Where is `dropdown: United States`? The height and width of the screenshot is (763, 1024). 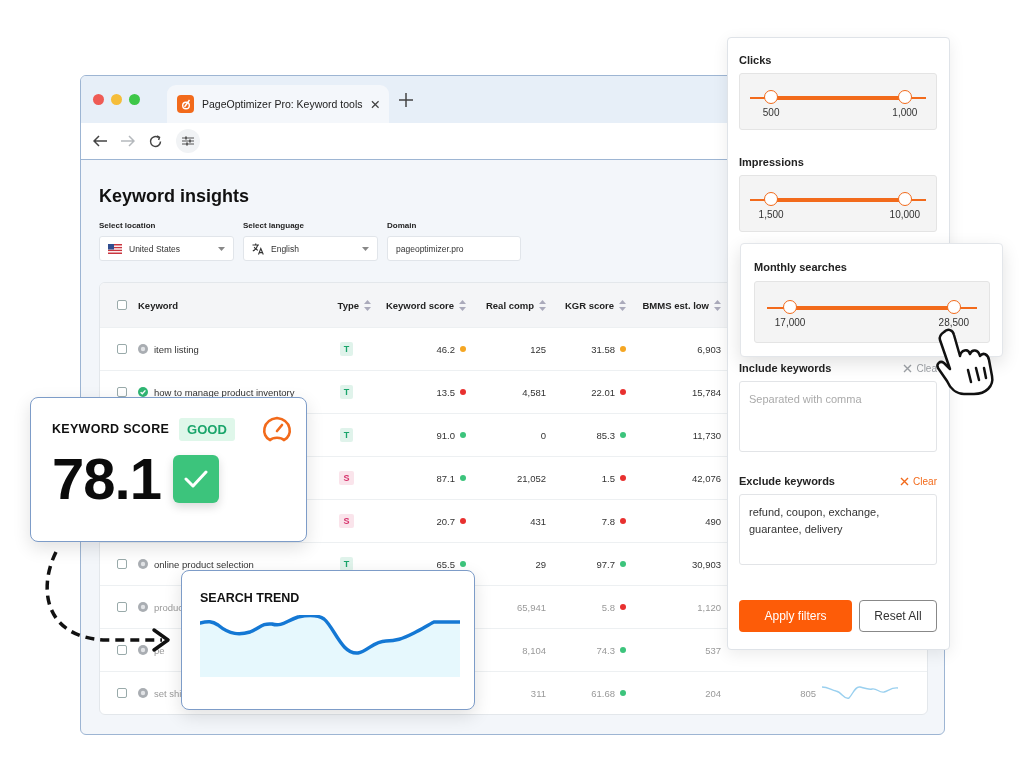
dropdown: United States is located at coordinates (166, 248).